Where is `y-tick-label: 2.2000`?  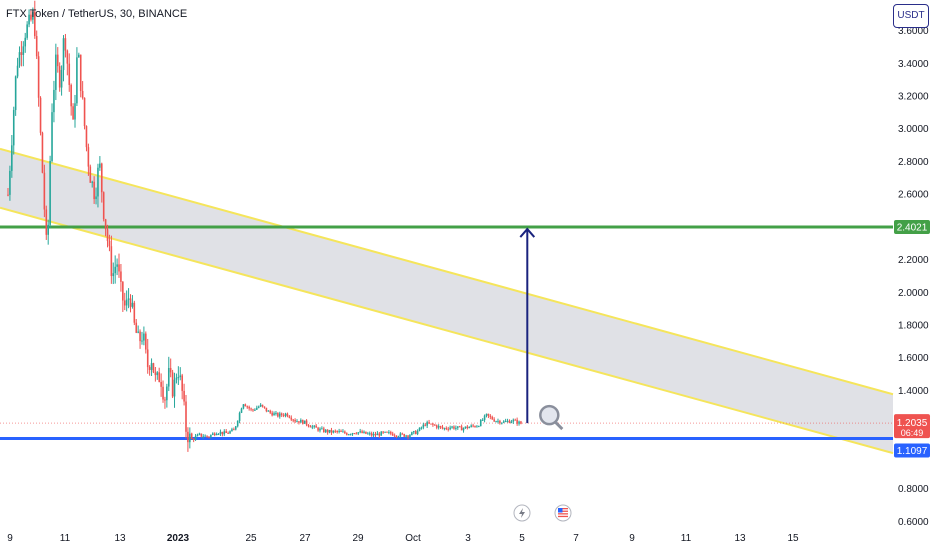
y-tick-label: 2.2000 is located at coordinates (913, 260).